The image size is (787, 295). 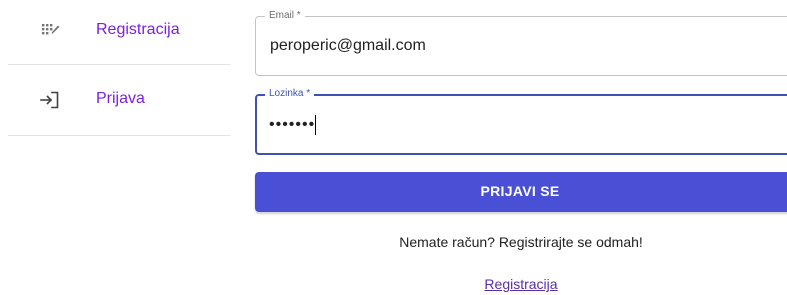 What do you see at coordinates (315, 125) in the screenshot?
I see `text-caret` at bounding box center [315, 125].